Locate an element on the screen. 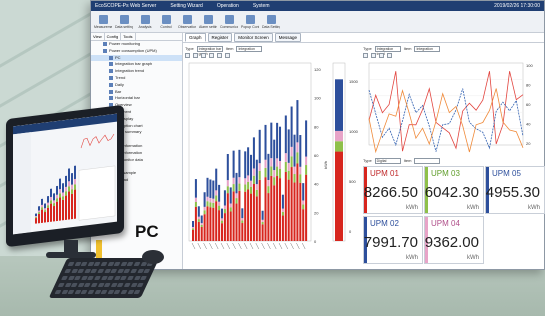 The width and height of the screenshot is (545, 316). ribbon-button-4: Observation is located at coordinates (187, 21).